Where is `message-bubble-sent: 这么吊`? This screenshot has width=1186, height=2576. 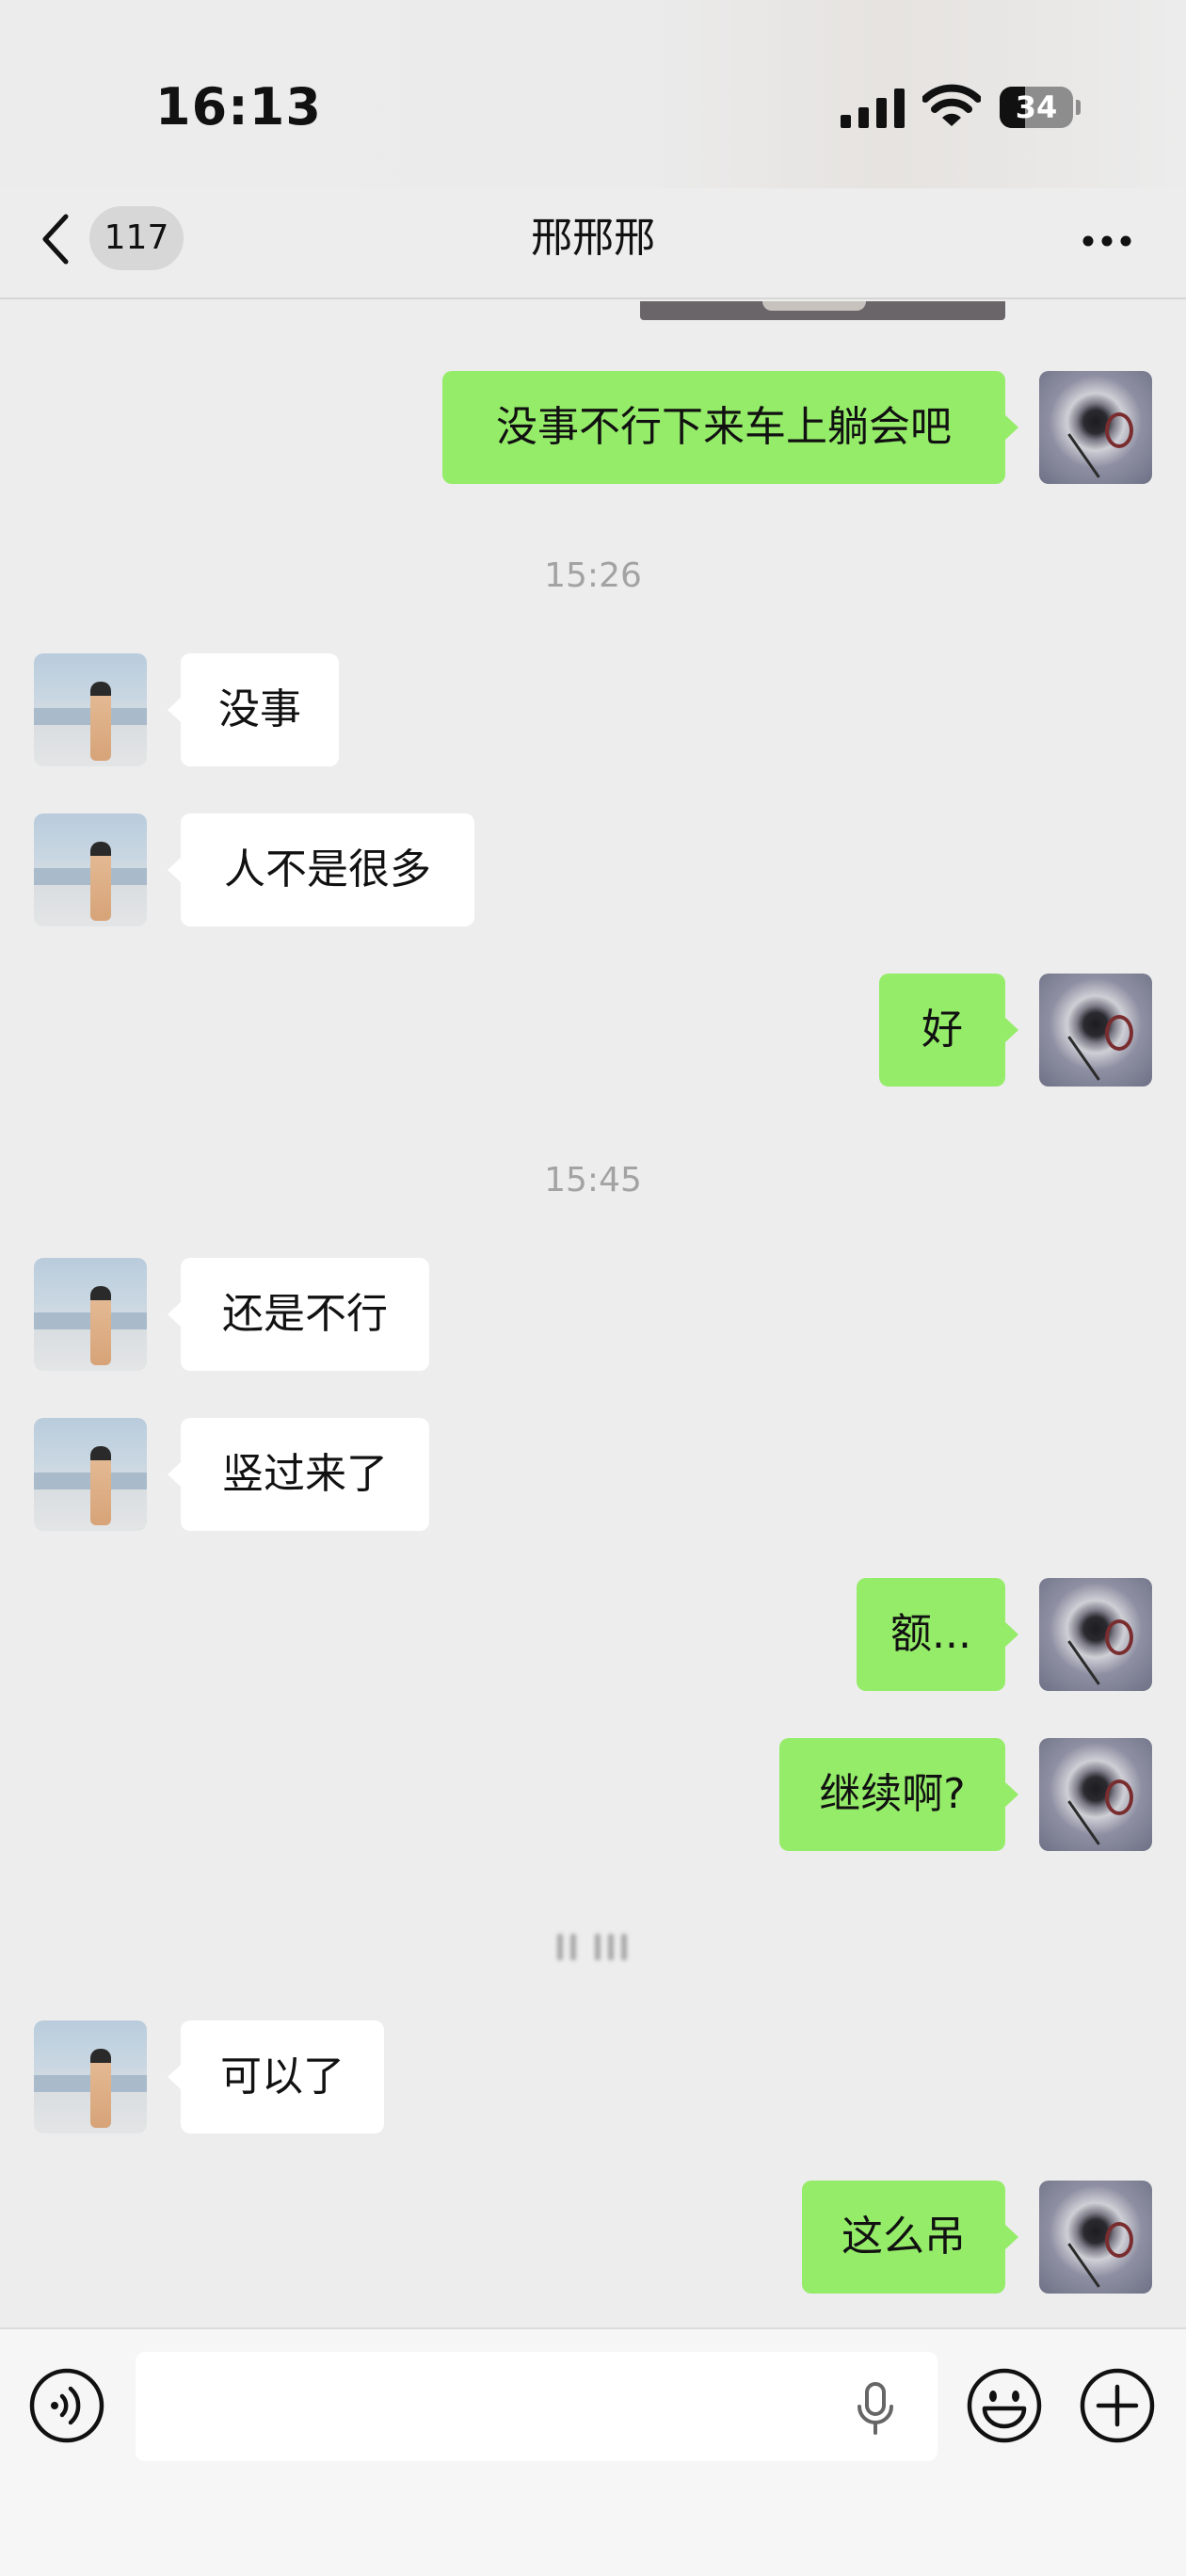 message-bubble-sent: 这么吊 is located at coordinates (910, 2237).